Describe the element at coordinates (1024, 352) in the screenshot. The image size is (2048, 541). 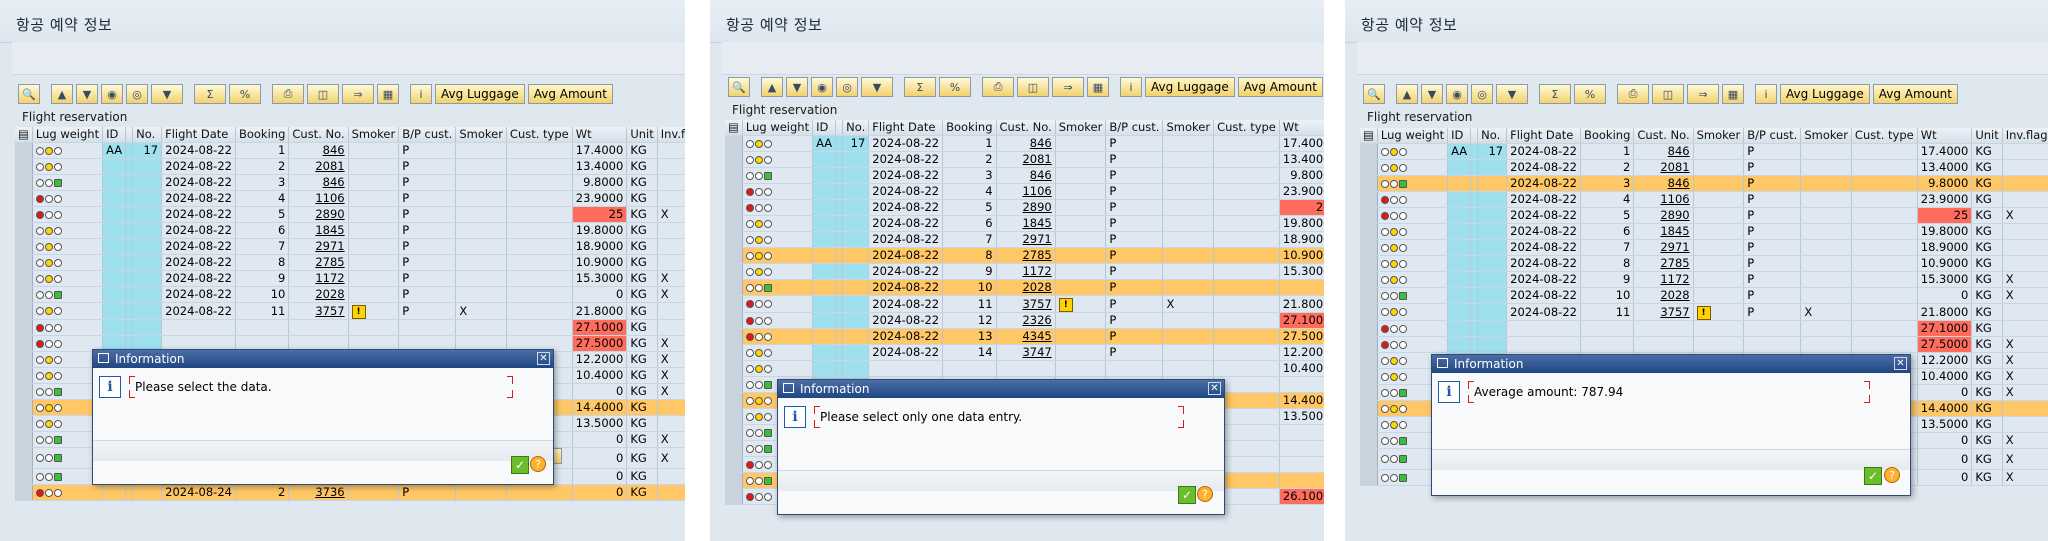
I see `table-row: 2024-08-22143747P12.2000KGX` at that location.